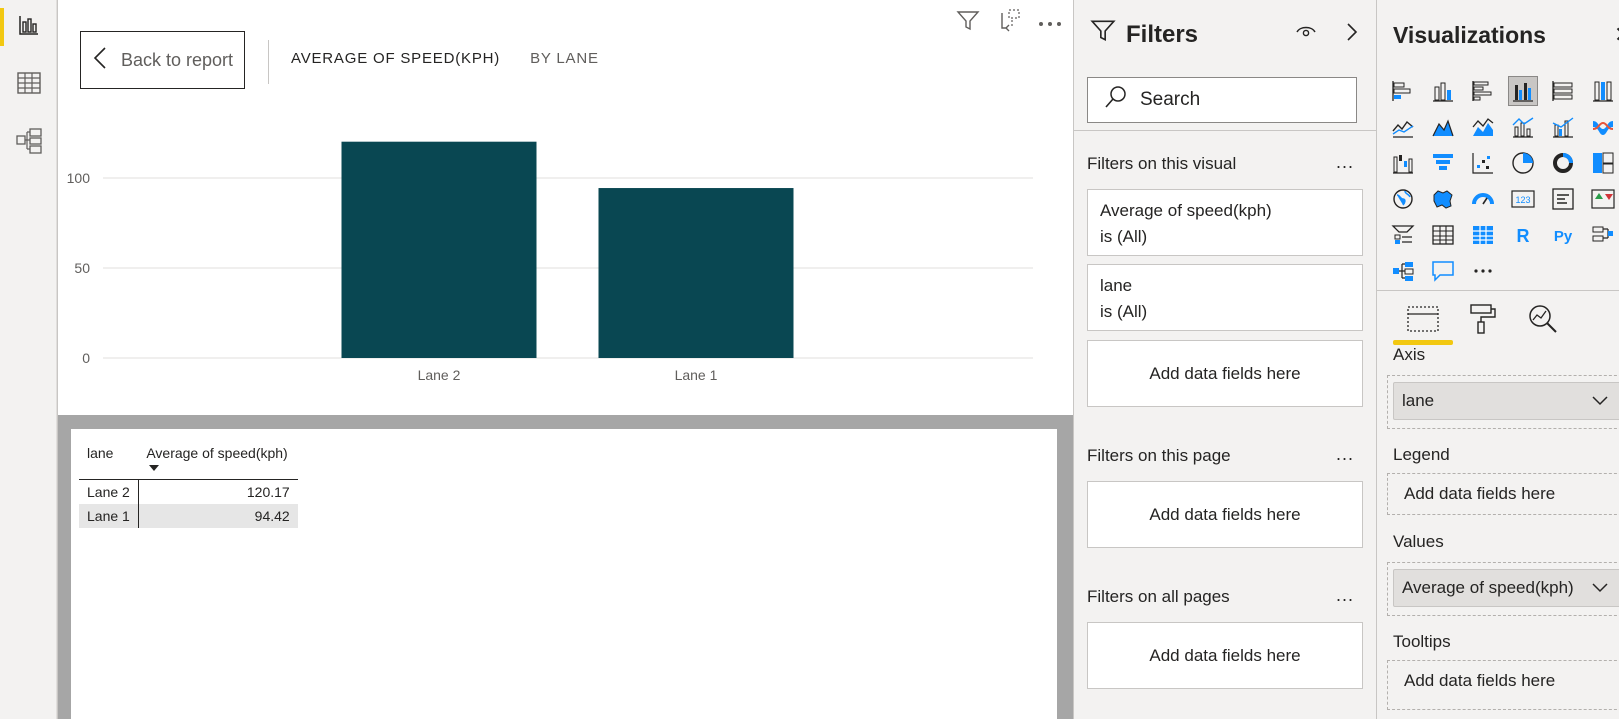 Image resolution: width=1619 pixels, height=719 pixels. I want to click on report-view-button, so click(28, 27).